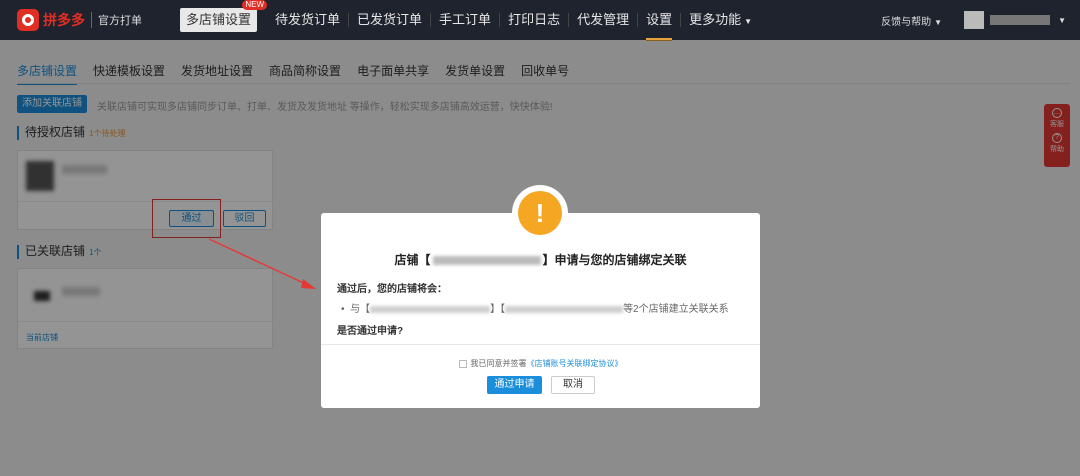 This screenshot has height=476, width=1080. Describe the element at coordinates (392, 289) in the screenshot. I see `dialog-subtitle: 通过后，您的店铺将会：` at that location.